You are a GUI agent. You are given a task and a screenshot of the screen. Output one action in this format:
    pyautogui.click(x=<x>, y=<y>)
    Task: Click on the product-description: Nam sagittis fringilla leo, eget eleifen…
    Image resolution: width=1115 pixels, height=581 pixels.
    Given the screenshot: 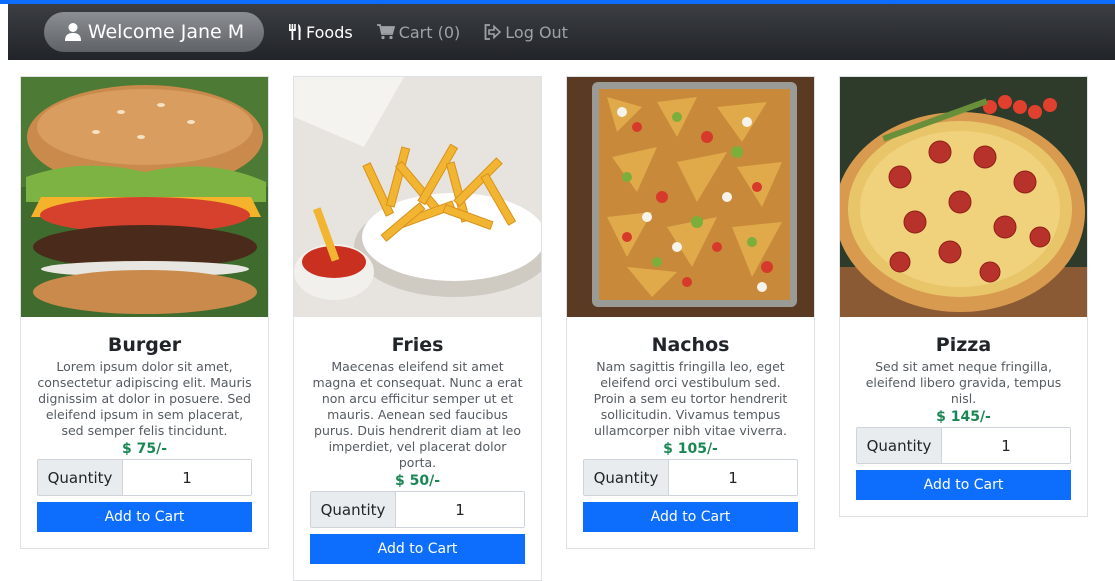 What is the action you would take?
    pyautogui.click(x=690, y=398)
    